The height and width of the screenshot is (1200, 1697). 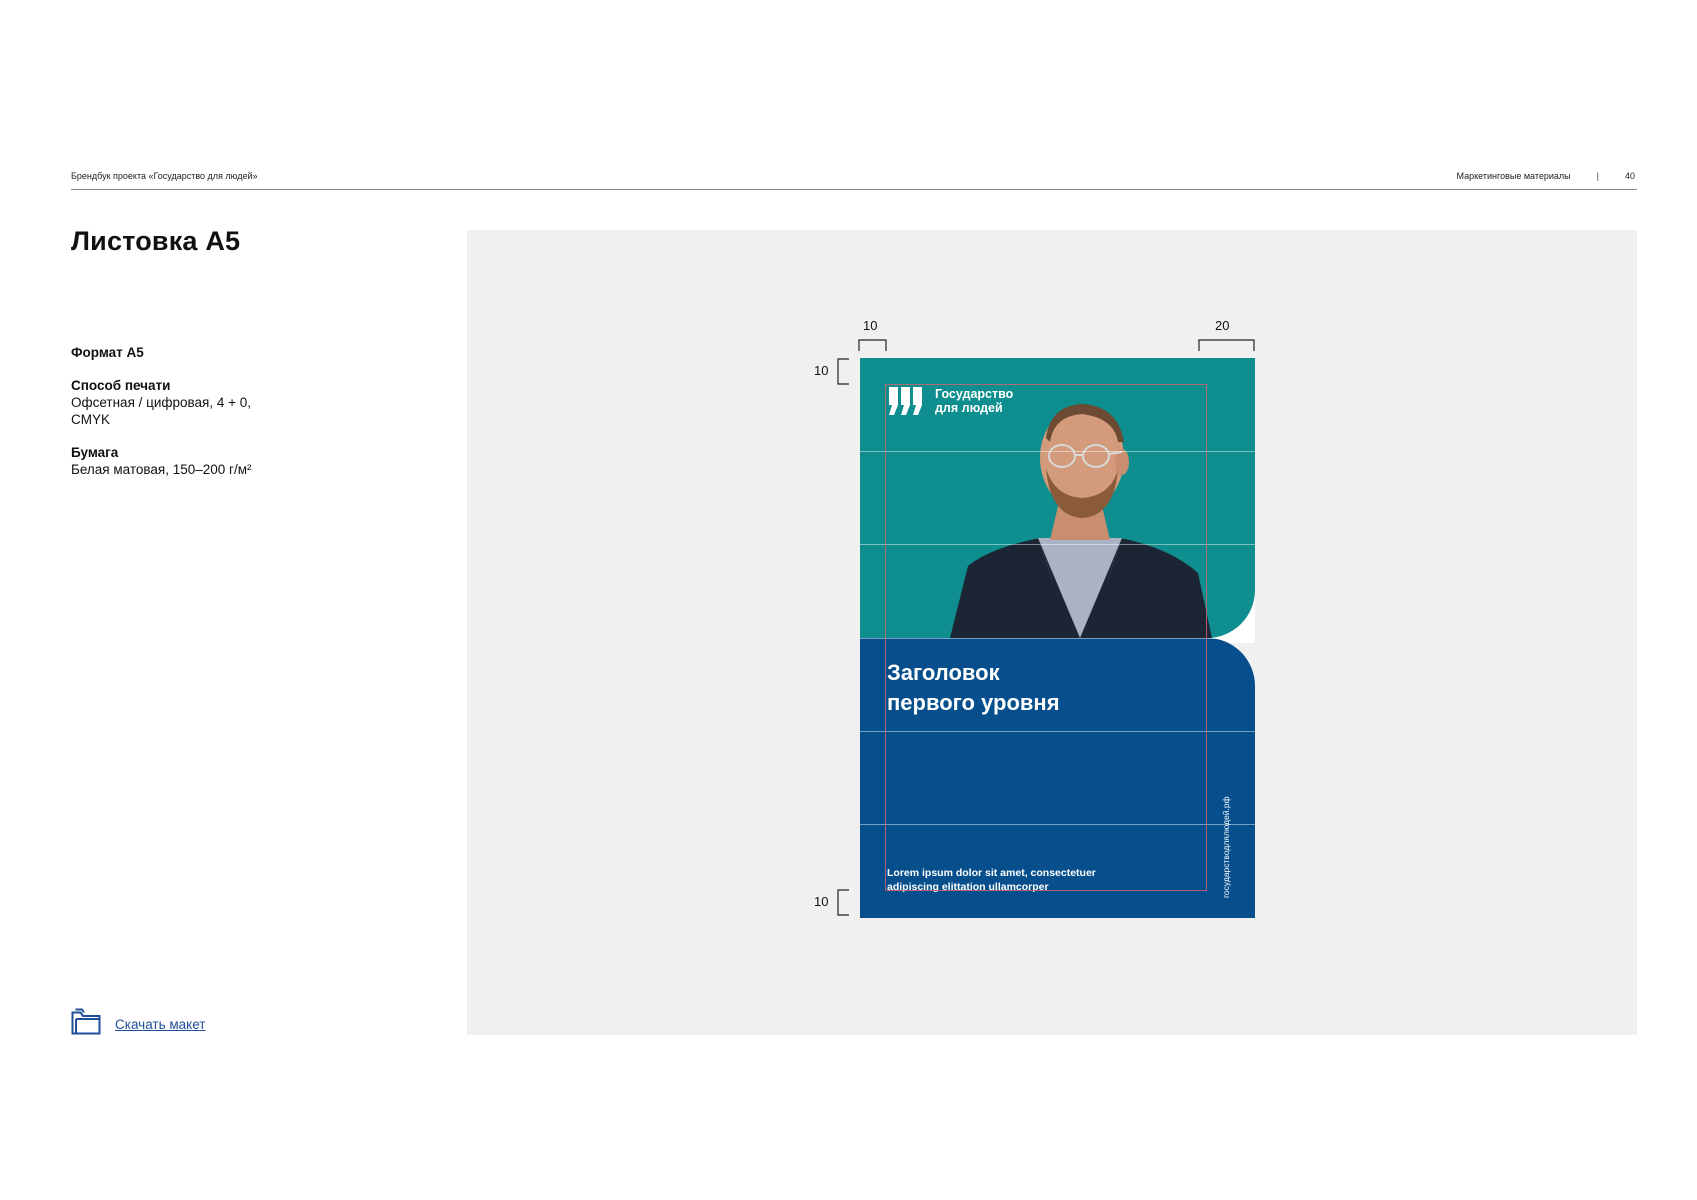 What do you see at coordinates (821, 370) in the screenshot?
I see `dim-top-margin: 10` at bounding box center [821, 370].